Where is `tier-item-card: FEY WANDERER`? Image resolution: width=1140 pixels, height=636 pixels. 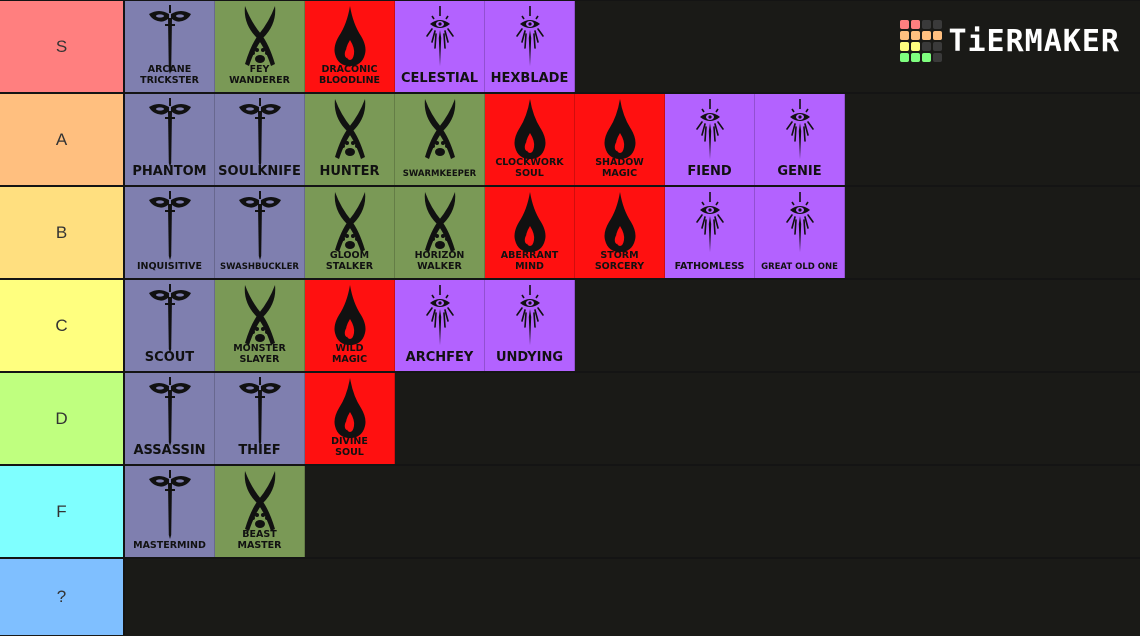
tier-item-card: FEY WANDERER is located at coordinates (260, 46).